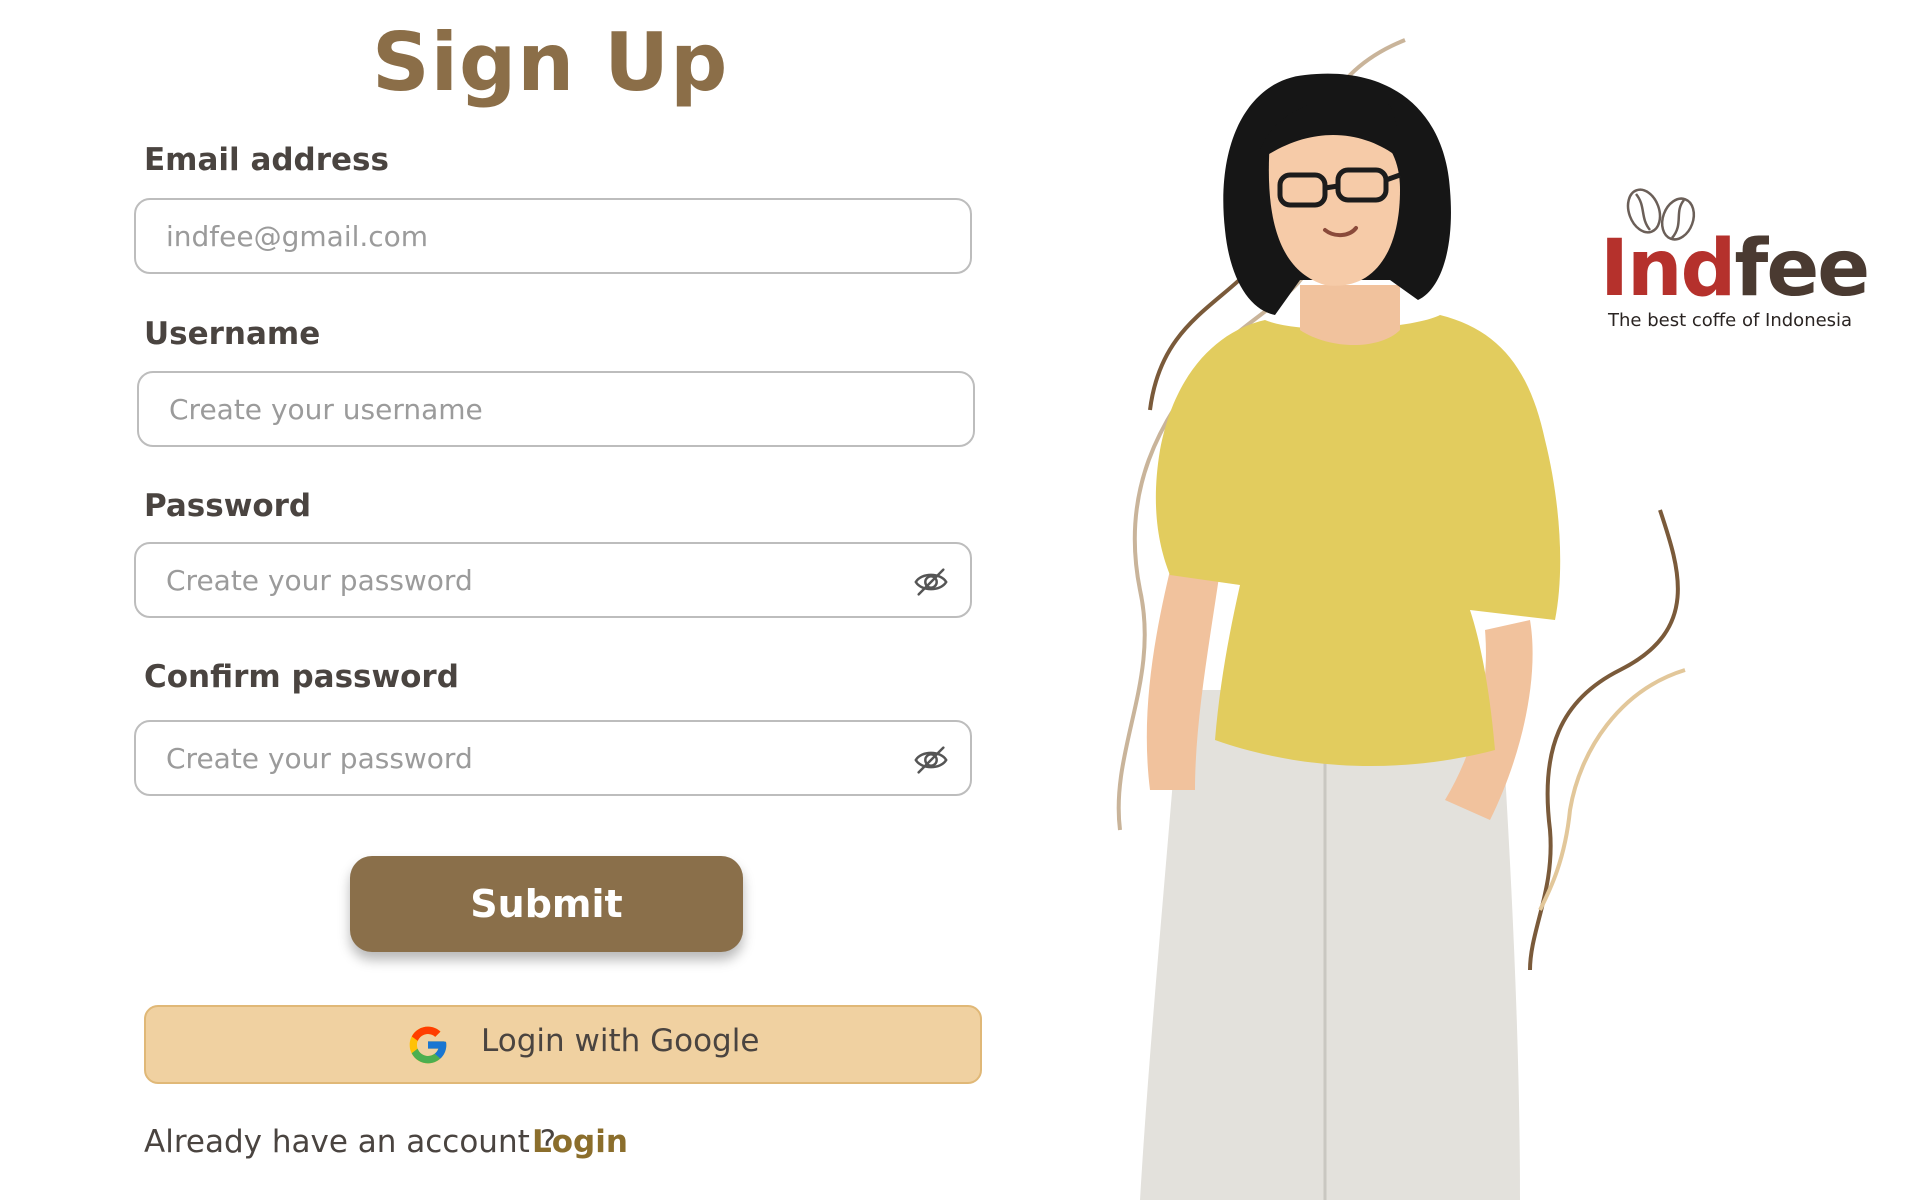 This screenshot has width=1920, height=1200. Describe the element at coordinates (232, 334) in the screenshot. I see `username-label: Username` at that location.